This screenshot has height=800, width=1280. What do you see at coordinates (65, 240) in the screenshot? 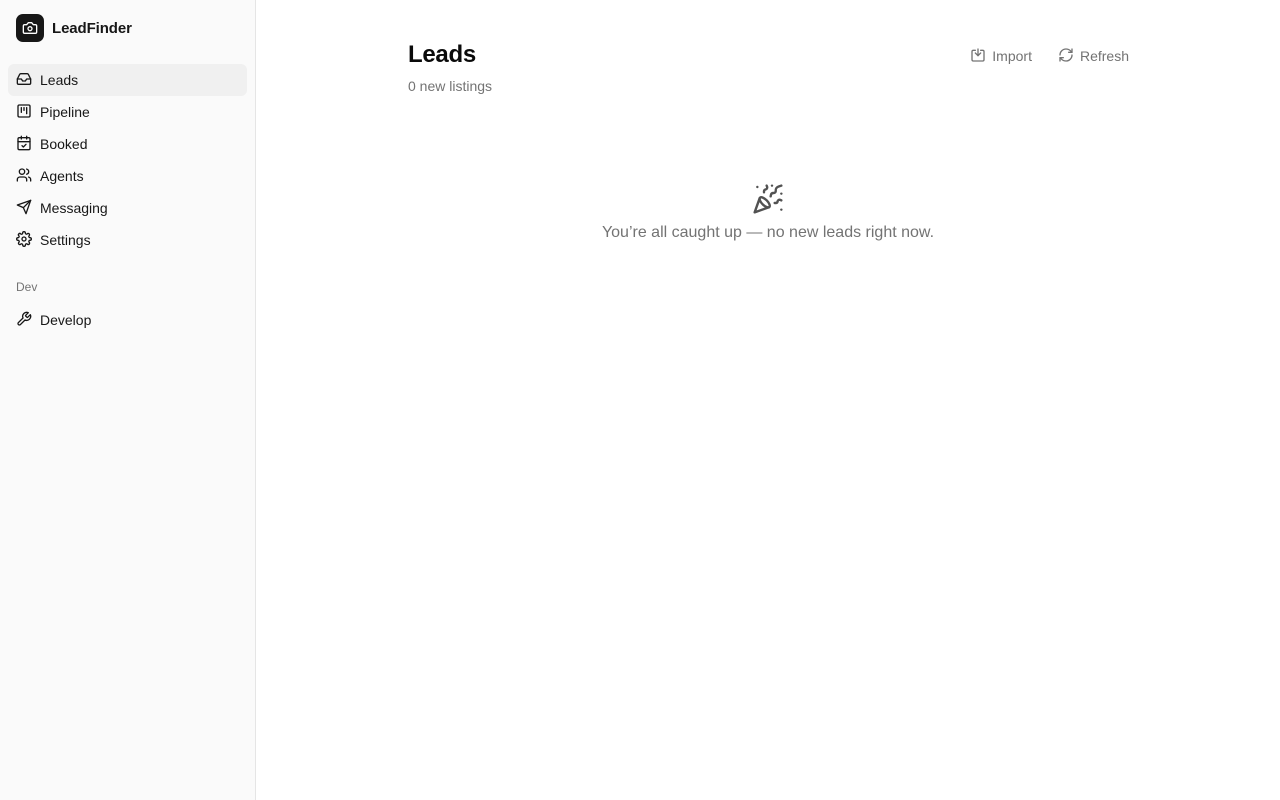
I see `sidebar-item-label: Settings` at bounding box center [65, 240].